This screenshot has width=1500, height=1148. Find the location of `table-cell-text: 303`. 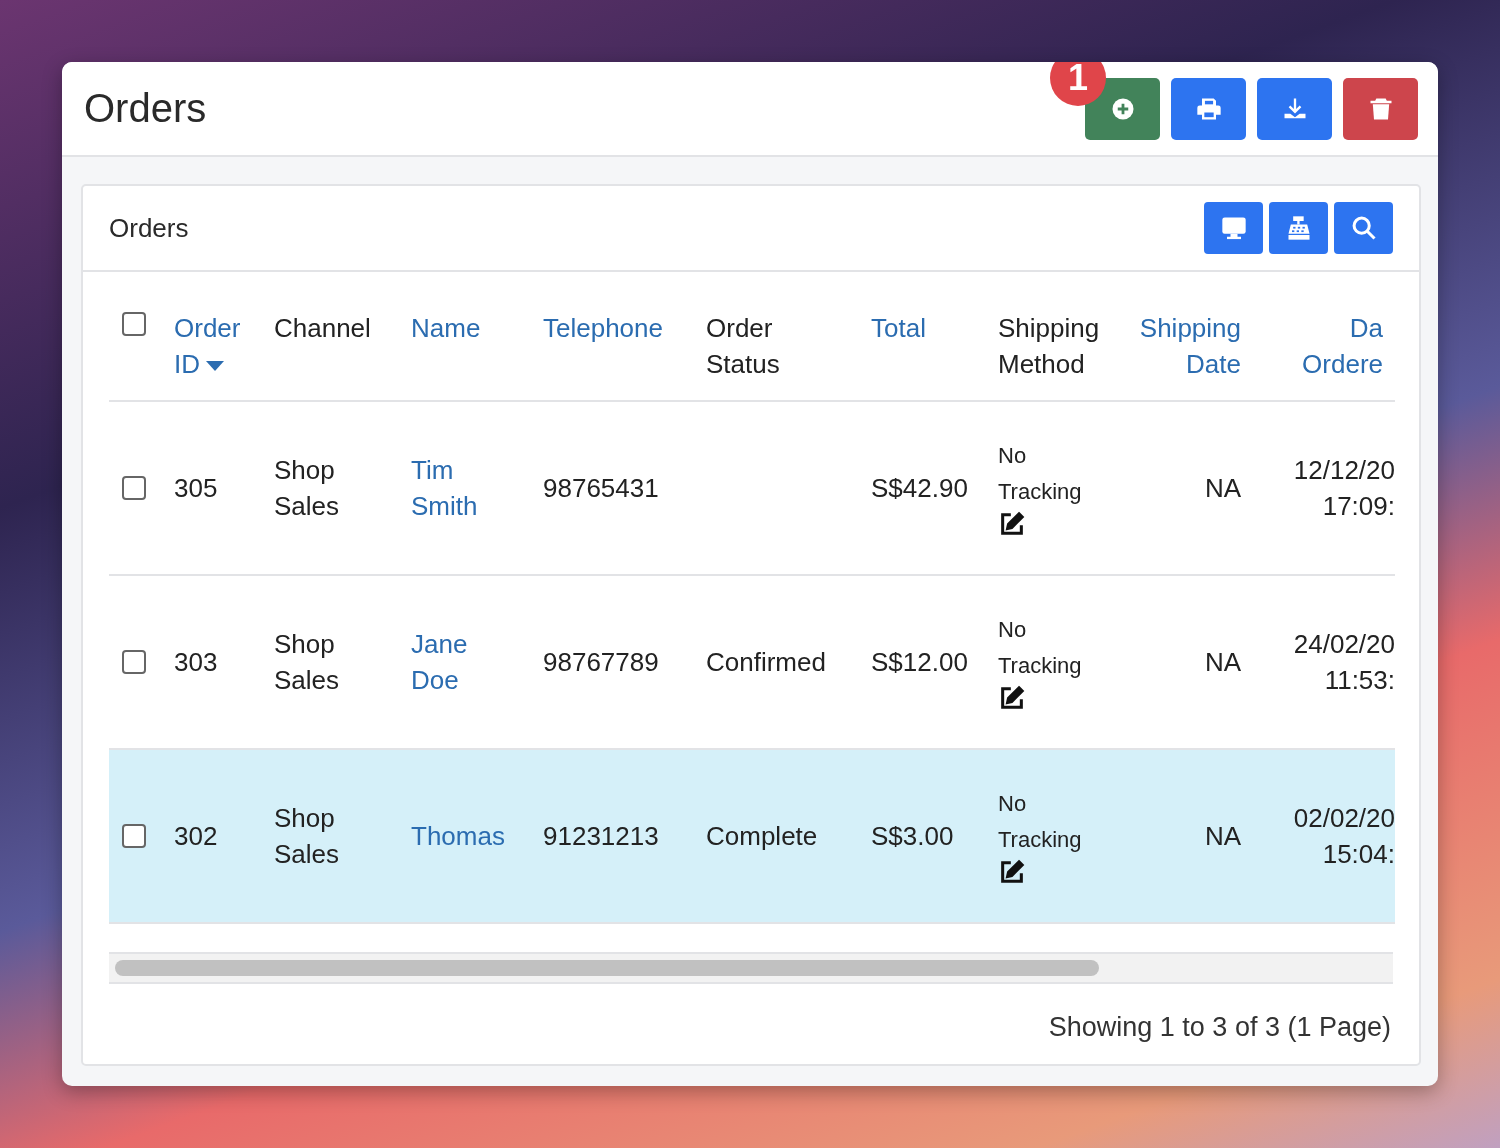

table-cell-text: 303 is located at coordinates (196, 662).